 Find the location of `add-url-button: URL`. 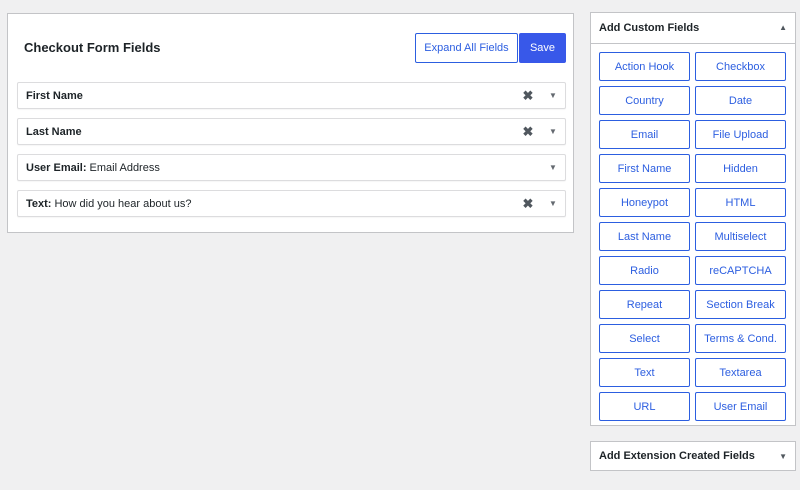

add-url-button: URL is located at coordinates (644, 406).